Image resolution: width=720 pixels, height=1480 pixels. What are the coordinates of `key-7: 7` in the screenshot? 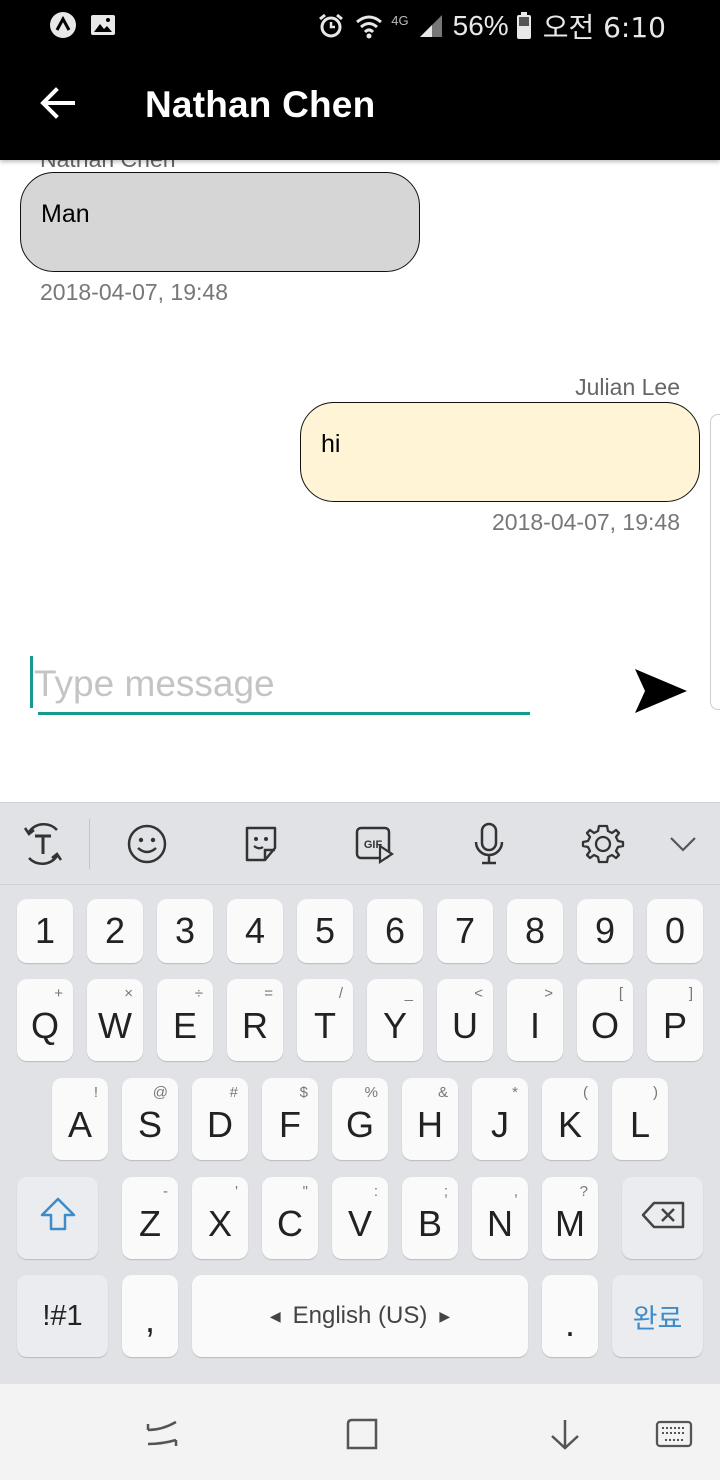 It's located at (465, 931).